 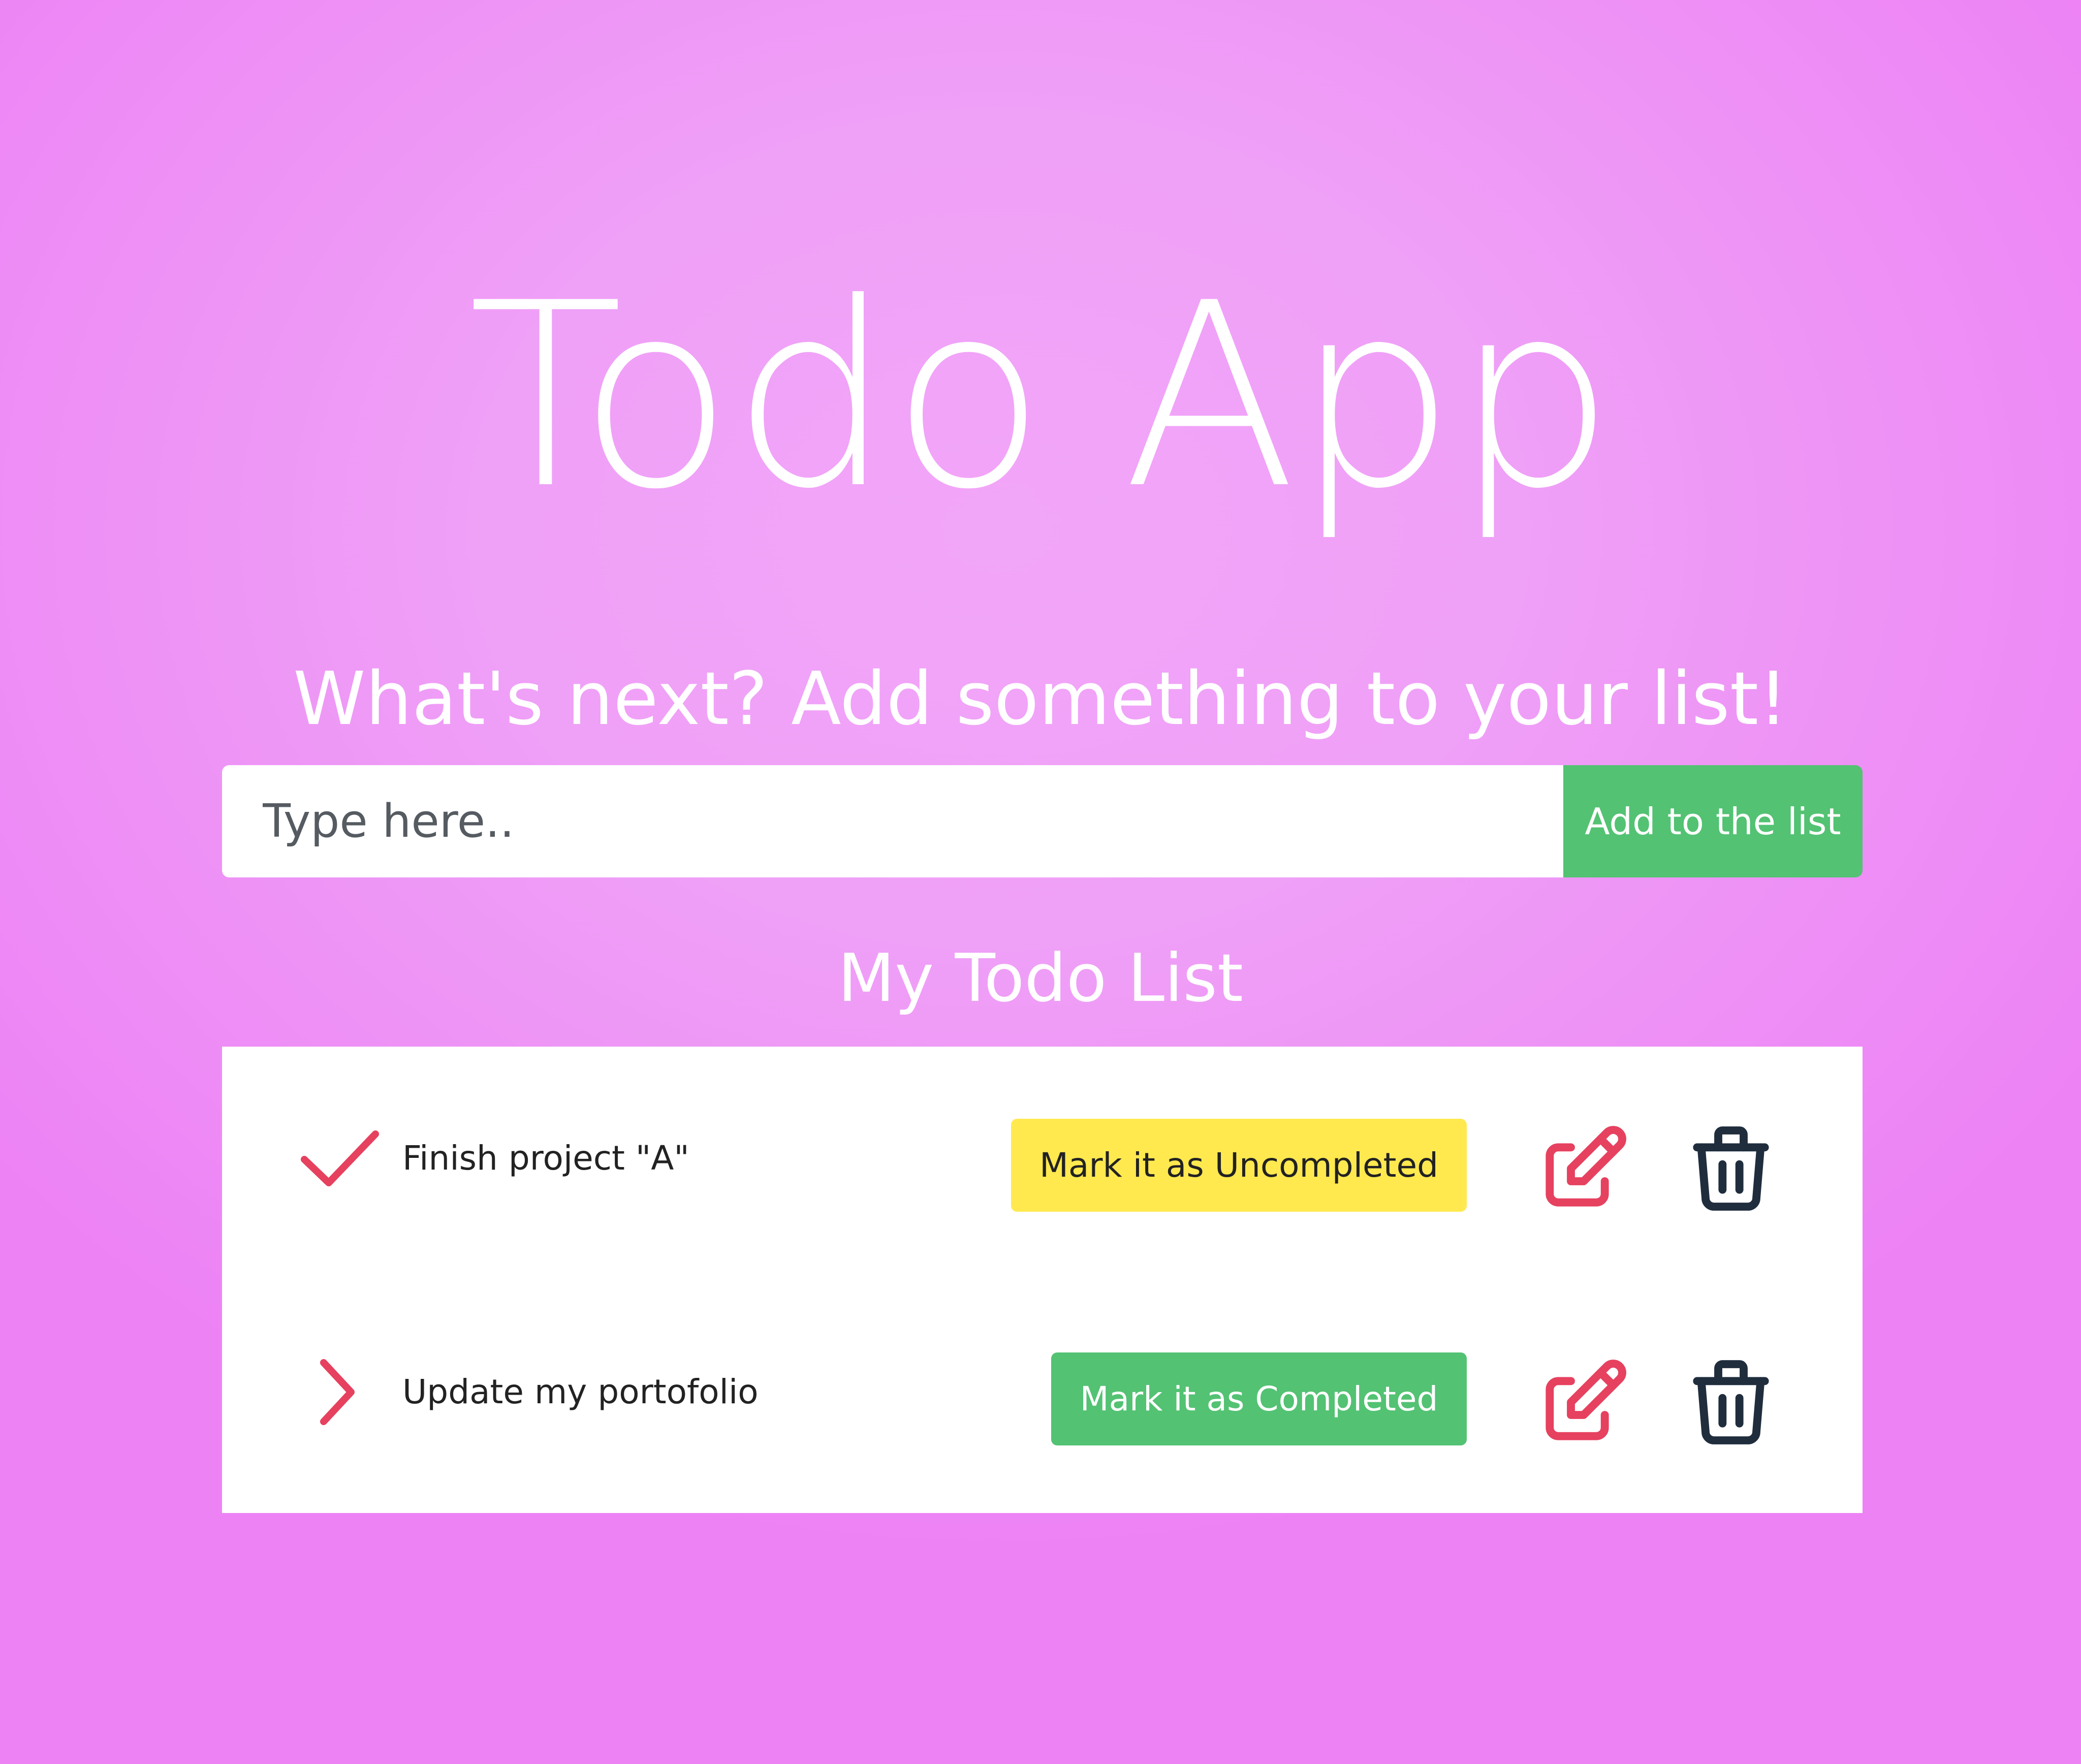 I want to click on add-todo-form: Add to the list, so click(x=1043, y=821).